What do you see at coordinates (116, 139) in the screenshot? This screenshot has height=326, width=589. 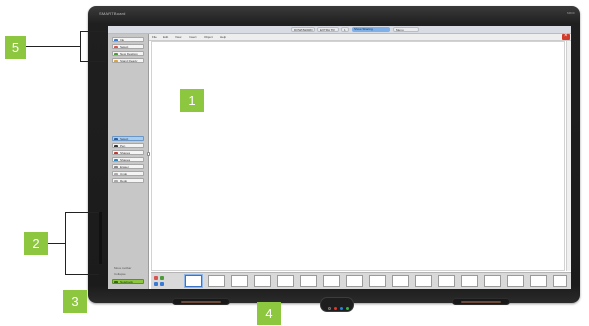 I see `pointer-icon` at bounding box center [116, 139].